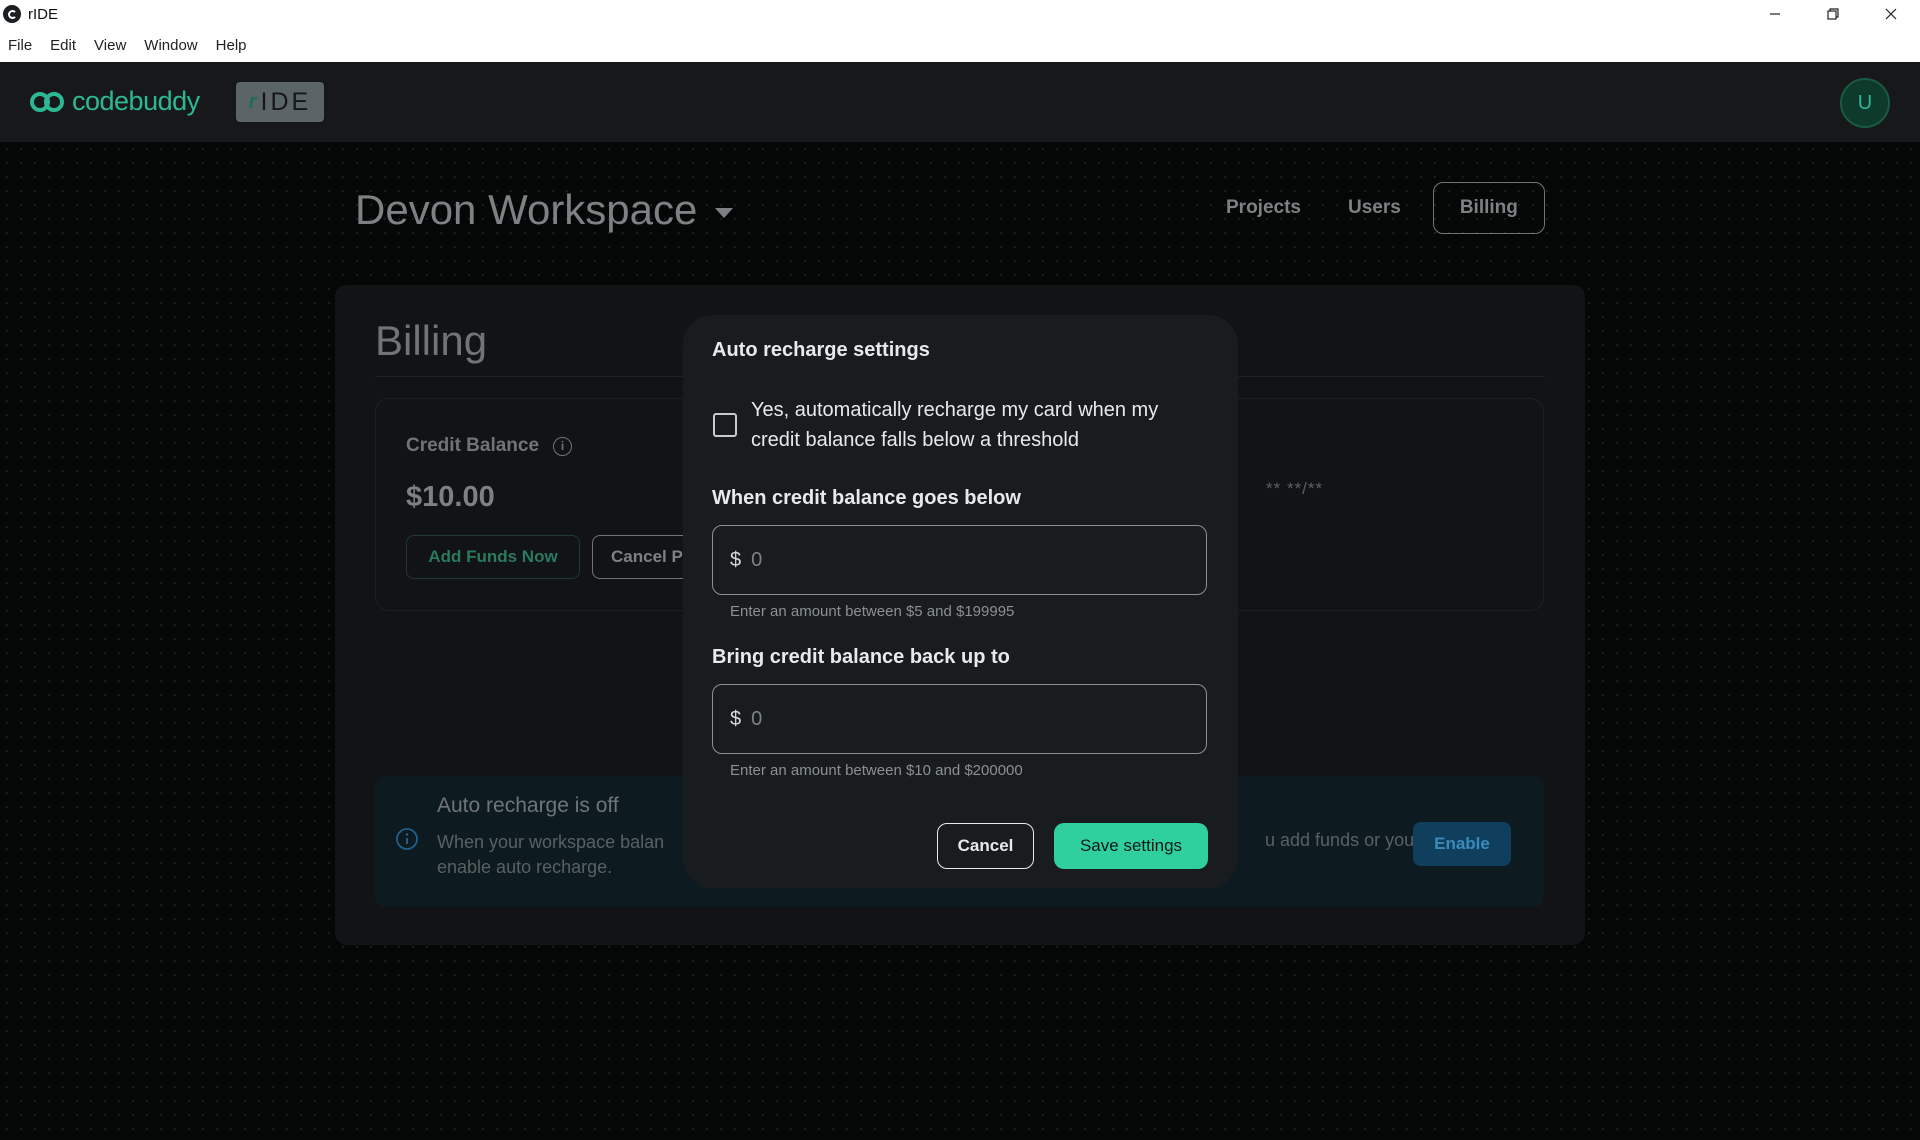 The height and width of the screenshot is (1140, 1920). What do you see at coordinates (63, 45) in the screenshot?
I see `menu-edit: Edit` at bounding box center [63, 45].